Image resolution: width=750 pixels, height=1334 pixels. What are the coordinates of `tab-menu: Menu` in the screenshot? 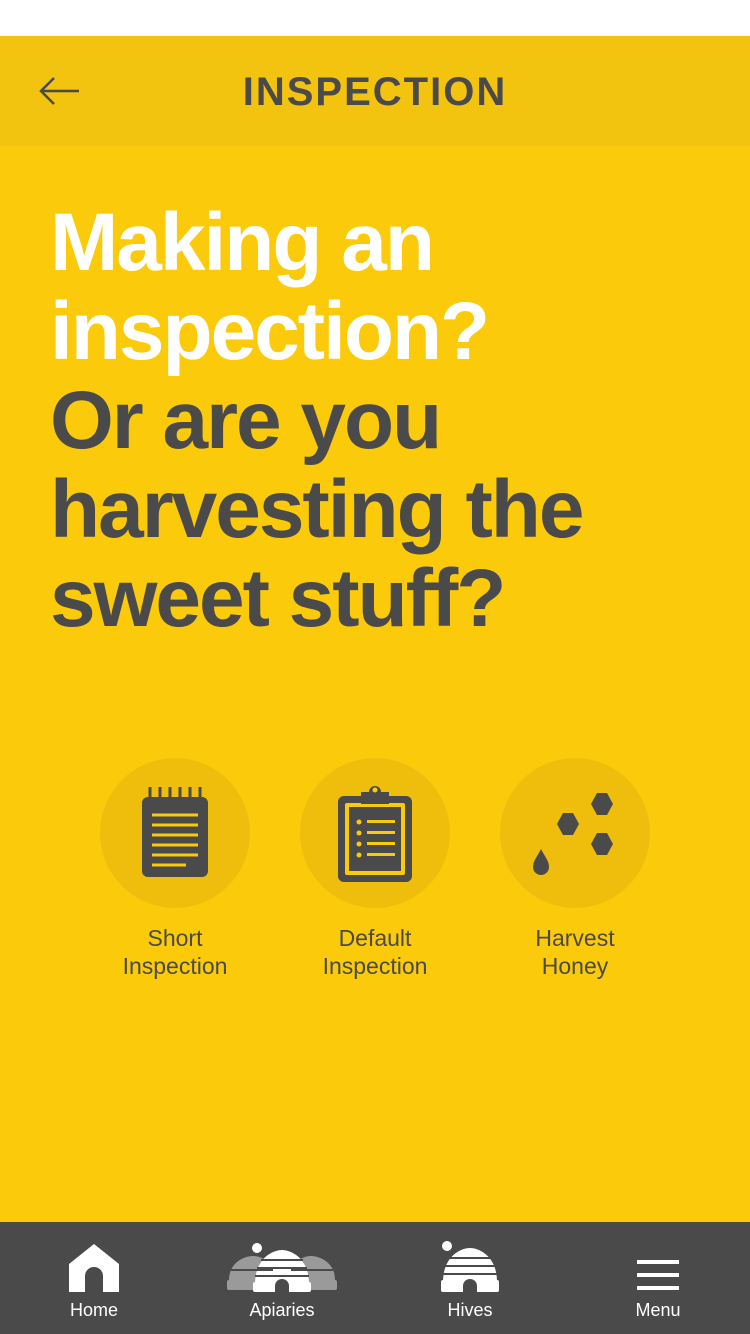 It's located at (657, 1278).